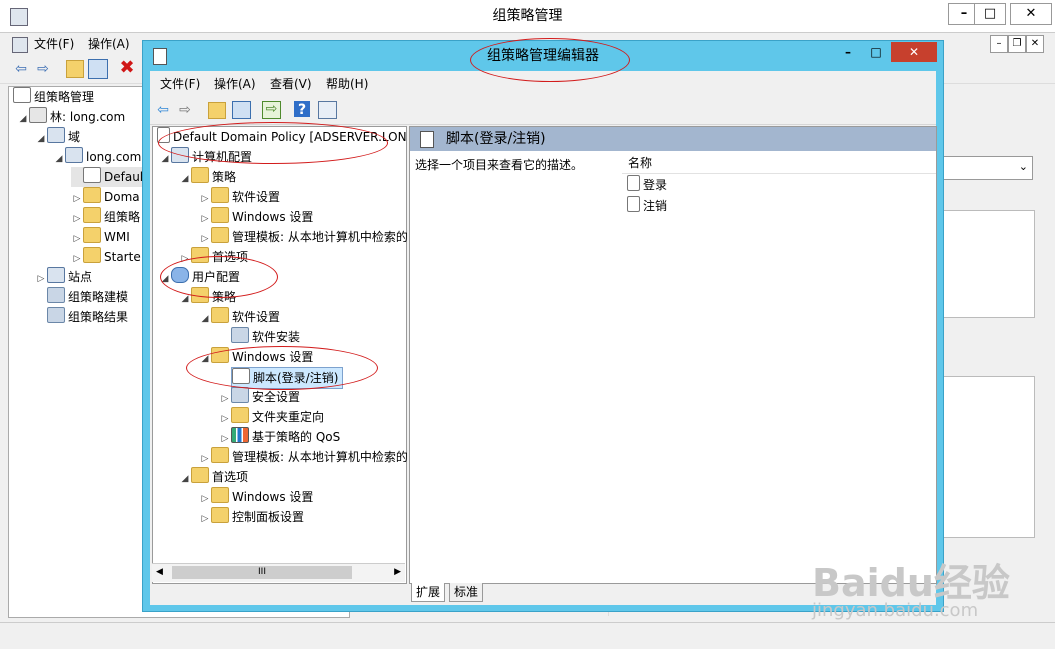  Describe the element at coordinates (63, 277) in the screenshot. I see `gpm-tree-sites: ▷ 站点` at that location.